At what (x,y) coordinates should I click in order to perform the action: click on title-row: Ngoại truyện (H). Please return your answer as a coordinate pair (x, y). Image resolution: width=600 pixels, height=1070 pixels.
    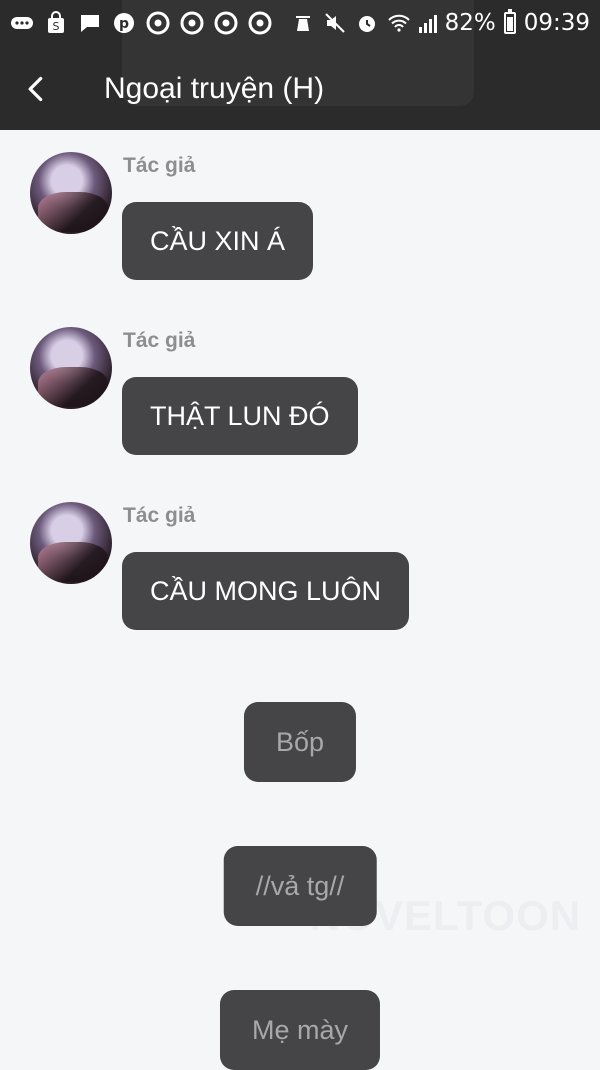
    Looking at the image, I should click on (300, 89).